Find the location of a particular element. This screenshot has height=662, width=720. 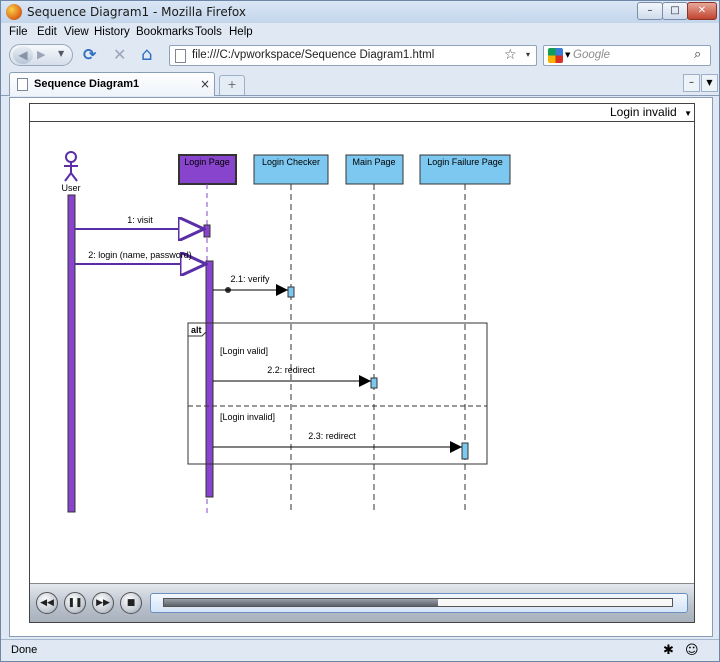

message-visit: 1: visit is located at coordinates (139, 222).